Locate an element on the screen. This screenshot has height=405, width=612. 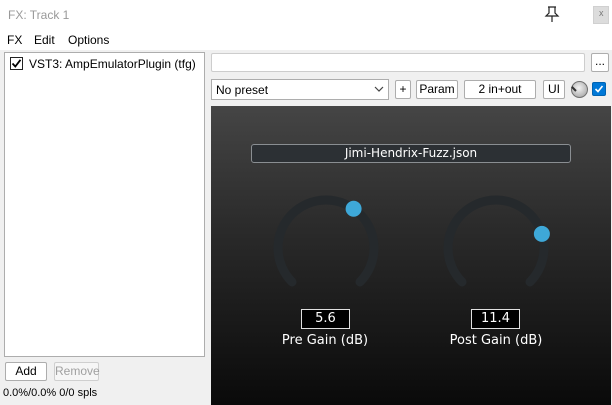
bypass-checkbox is located at coordinates (599, 89).